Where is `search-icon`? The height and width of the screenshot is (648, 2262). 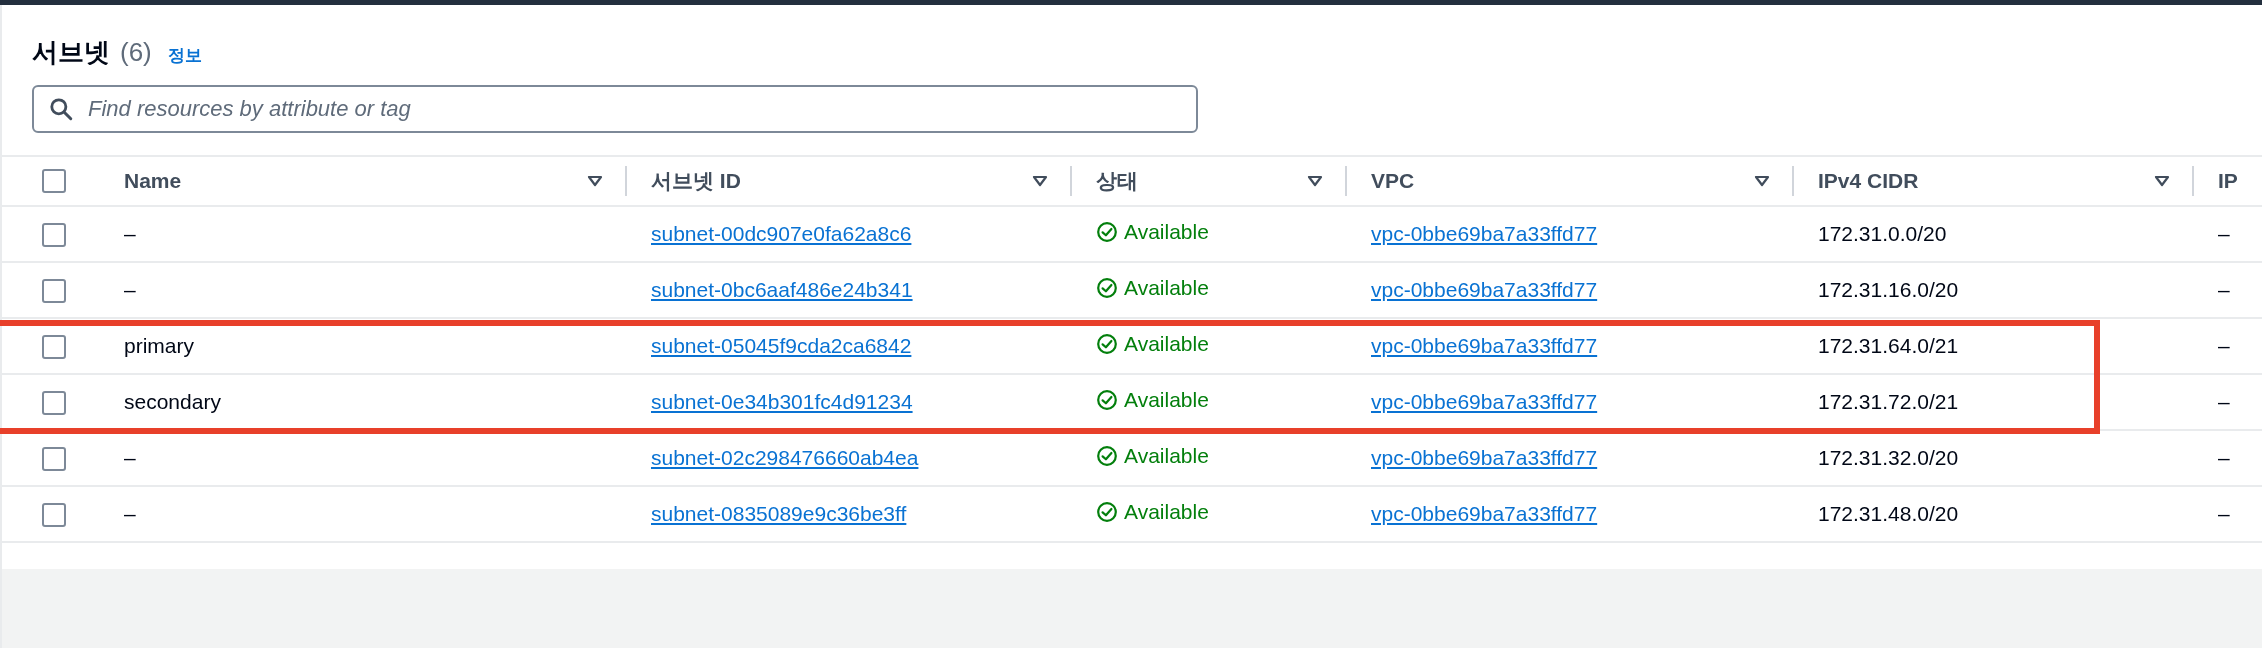
search-icon is located at coordinates (61, 109).